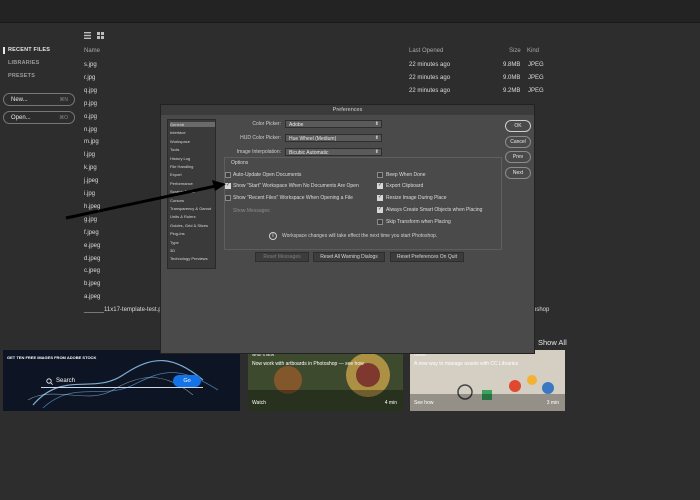 The width and height of the screenshot is (700, 500). Describe the element at coordinates (145, 200) in the screenshot. I see `annotation-arrow-icon` at that location.